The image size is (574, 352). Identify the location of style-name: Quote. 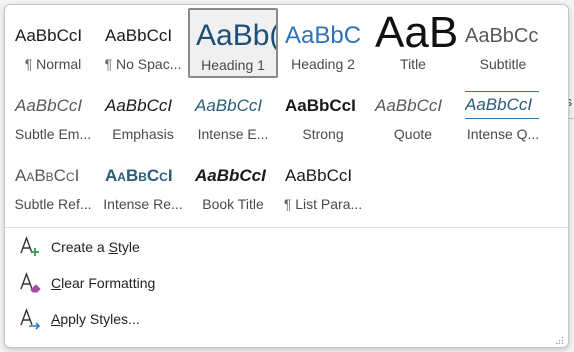
(413, 134).